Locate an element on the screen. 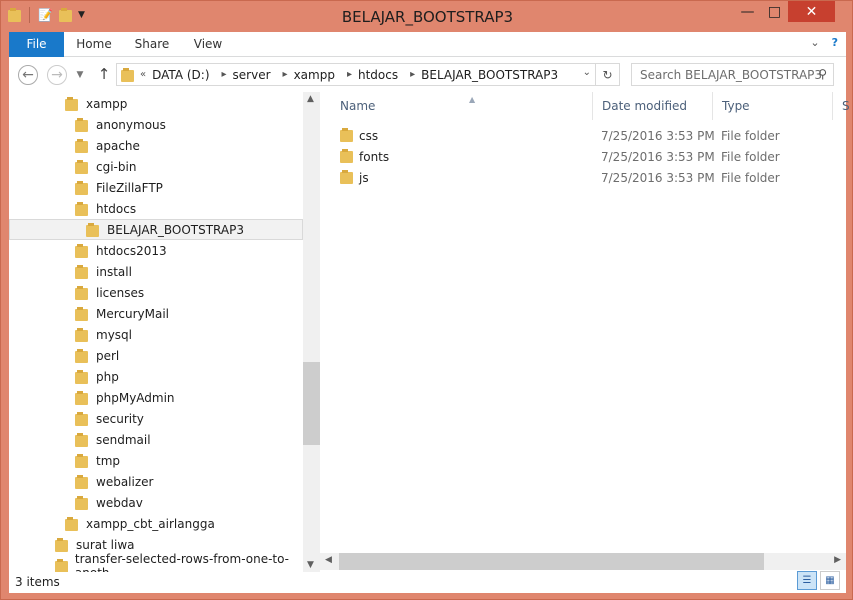  scroll-right-icon: ▶ is located at coordinates (837, 560).